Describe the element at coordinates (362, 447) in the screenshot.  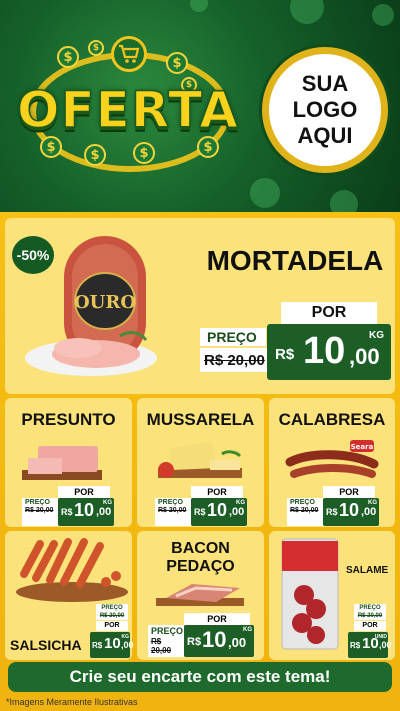
I see `seara-logo: Seara` at that location.